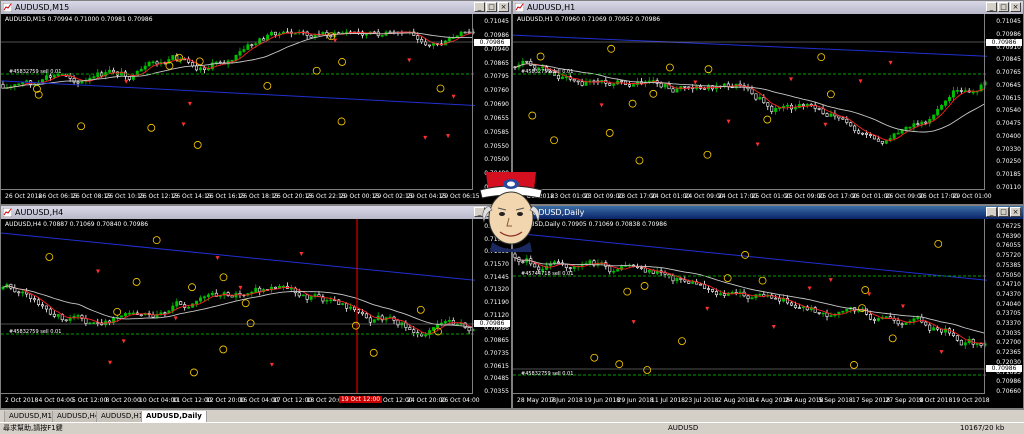 Image resolution: width=1024 pixels, height=434 pixels. Describe the element at coordinates (750, 102) in the screenshot. I see `ma-fast-line` at that location.